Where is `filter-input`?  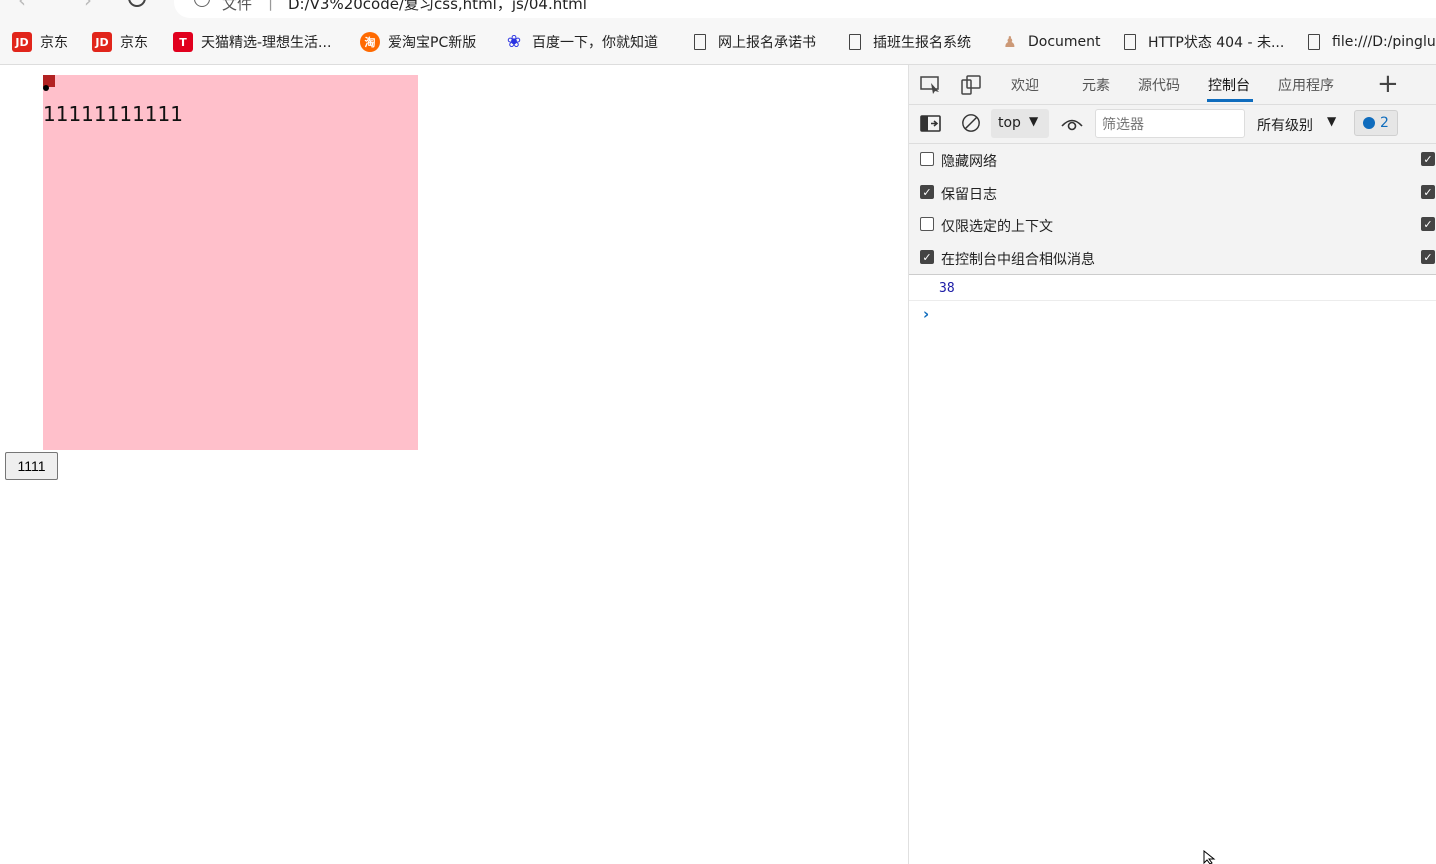
filter-input is located at coordinates (1170, 123).